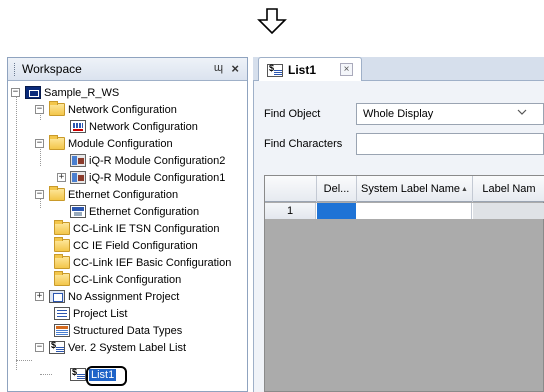 This screenshot has height=392, width=544. I want to click on down-arrow-icon, so click(272, 21).